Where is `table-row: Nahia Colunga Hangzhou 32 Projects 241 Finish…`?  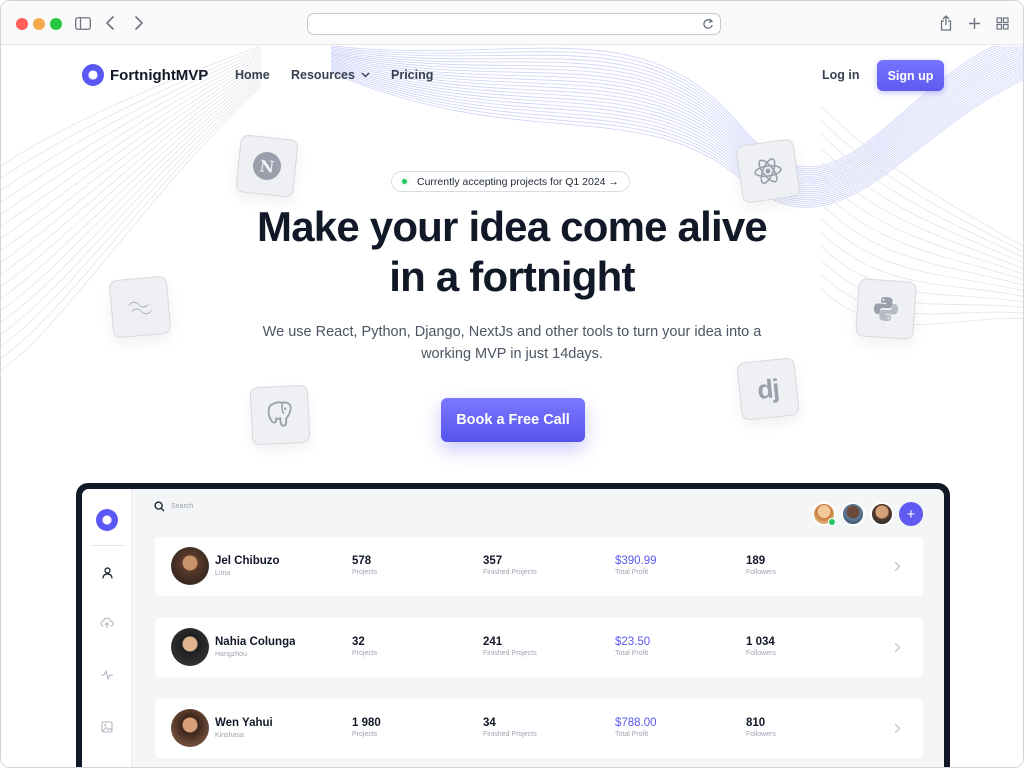 table-row: Nahia Colunga Hangzhou 32 Projects 241 Finish… is located at coordinates (539, 647).